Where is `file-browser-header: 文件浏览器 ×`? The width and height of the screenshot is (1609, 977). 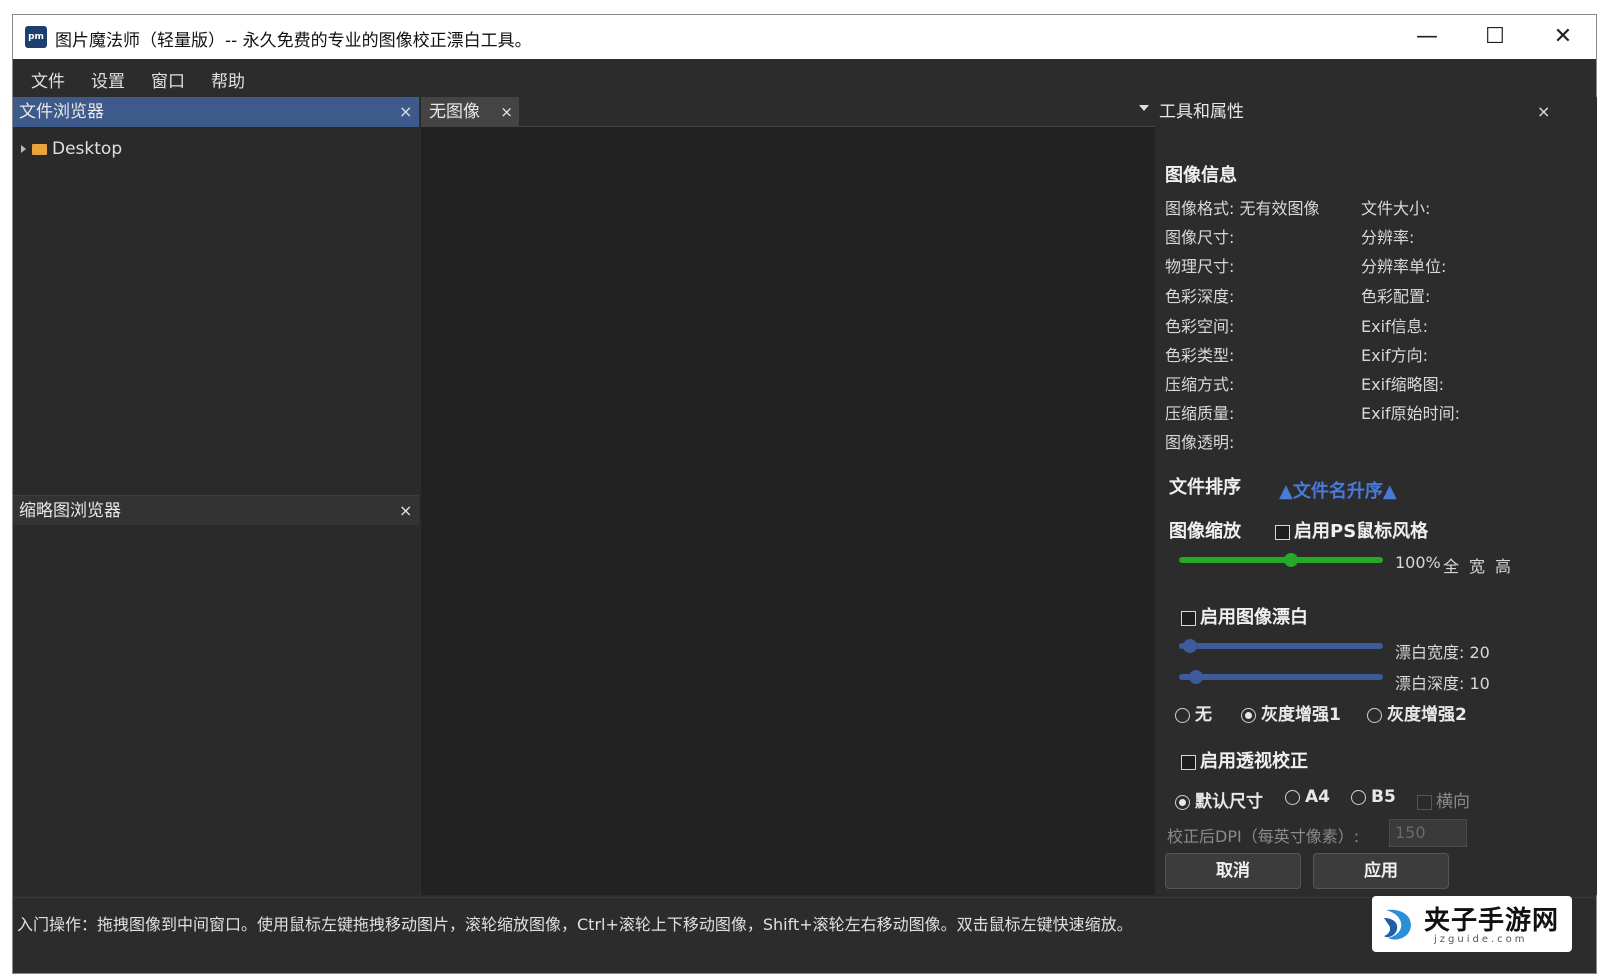
file-browser-header: 文件浏览器 × is located at coordinates (216, 112).